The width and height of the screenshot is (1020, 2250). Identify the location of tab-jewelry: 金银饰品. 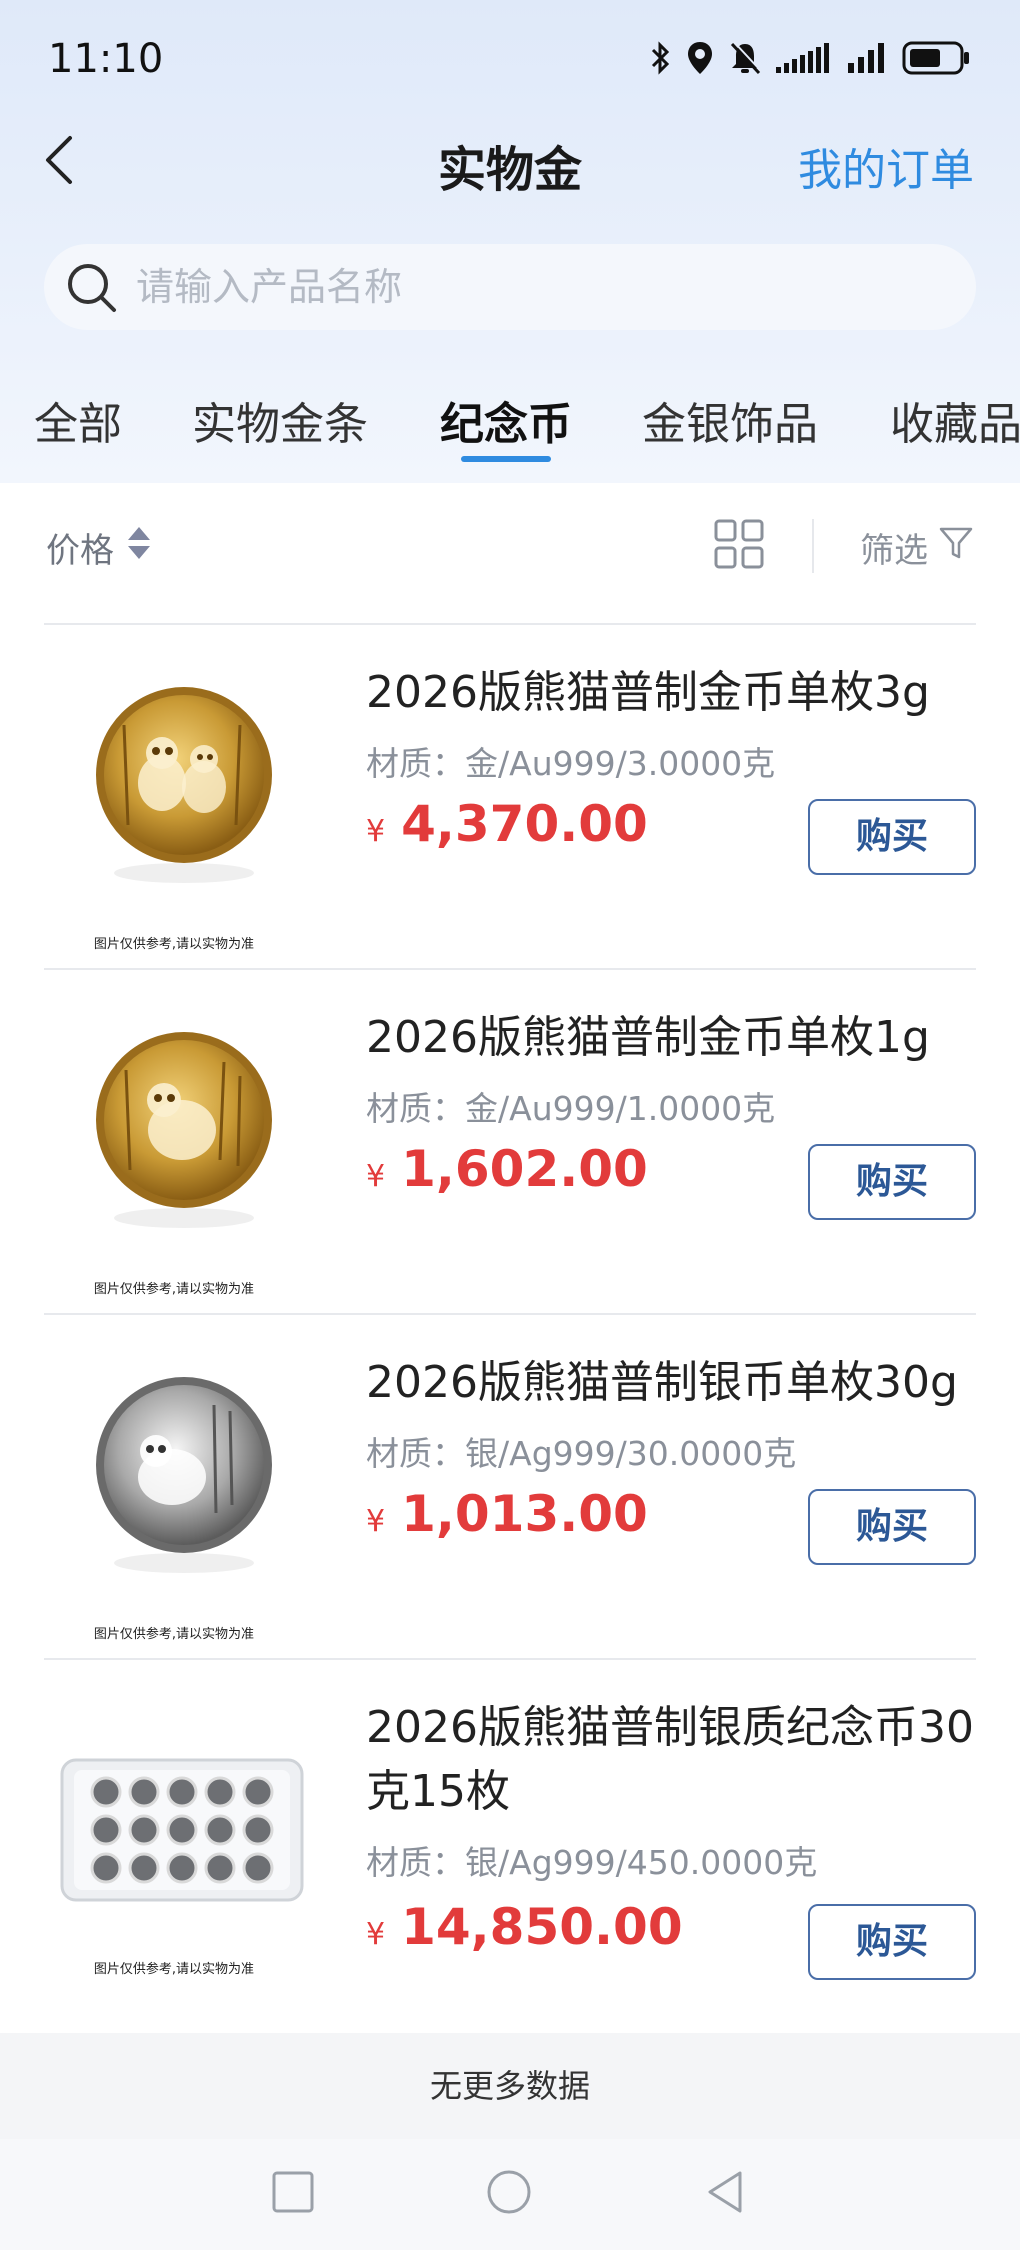
(730, 420).